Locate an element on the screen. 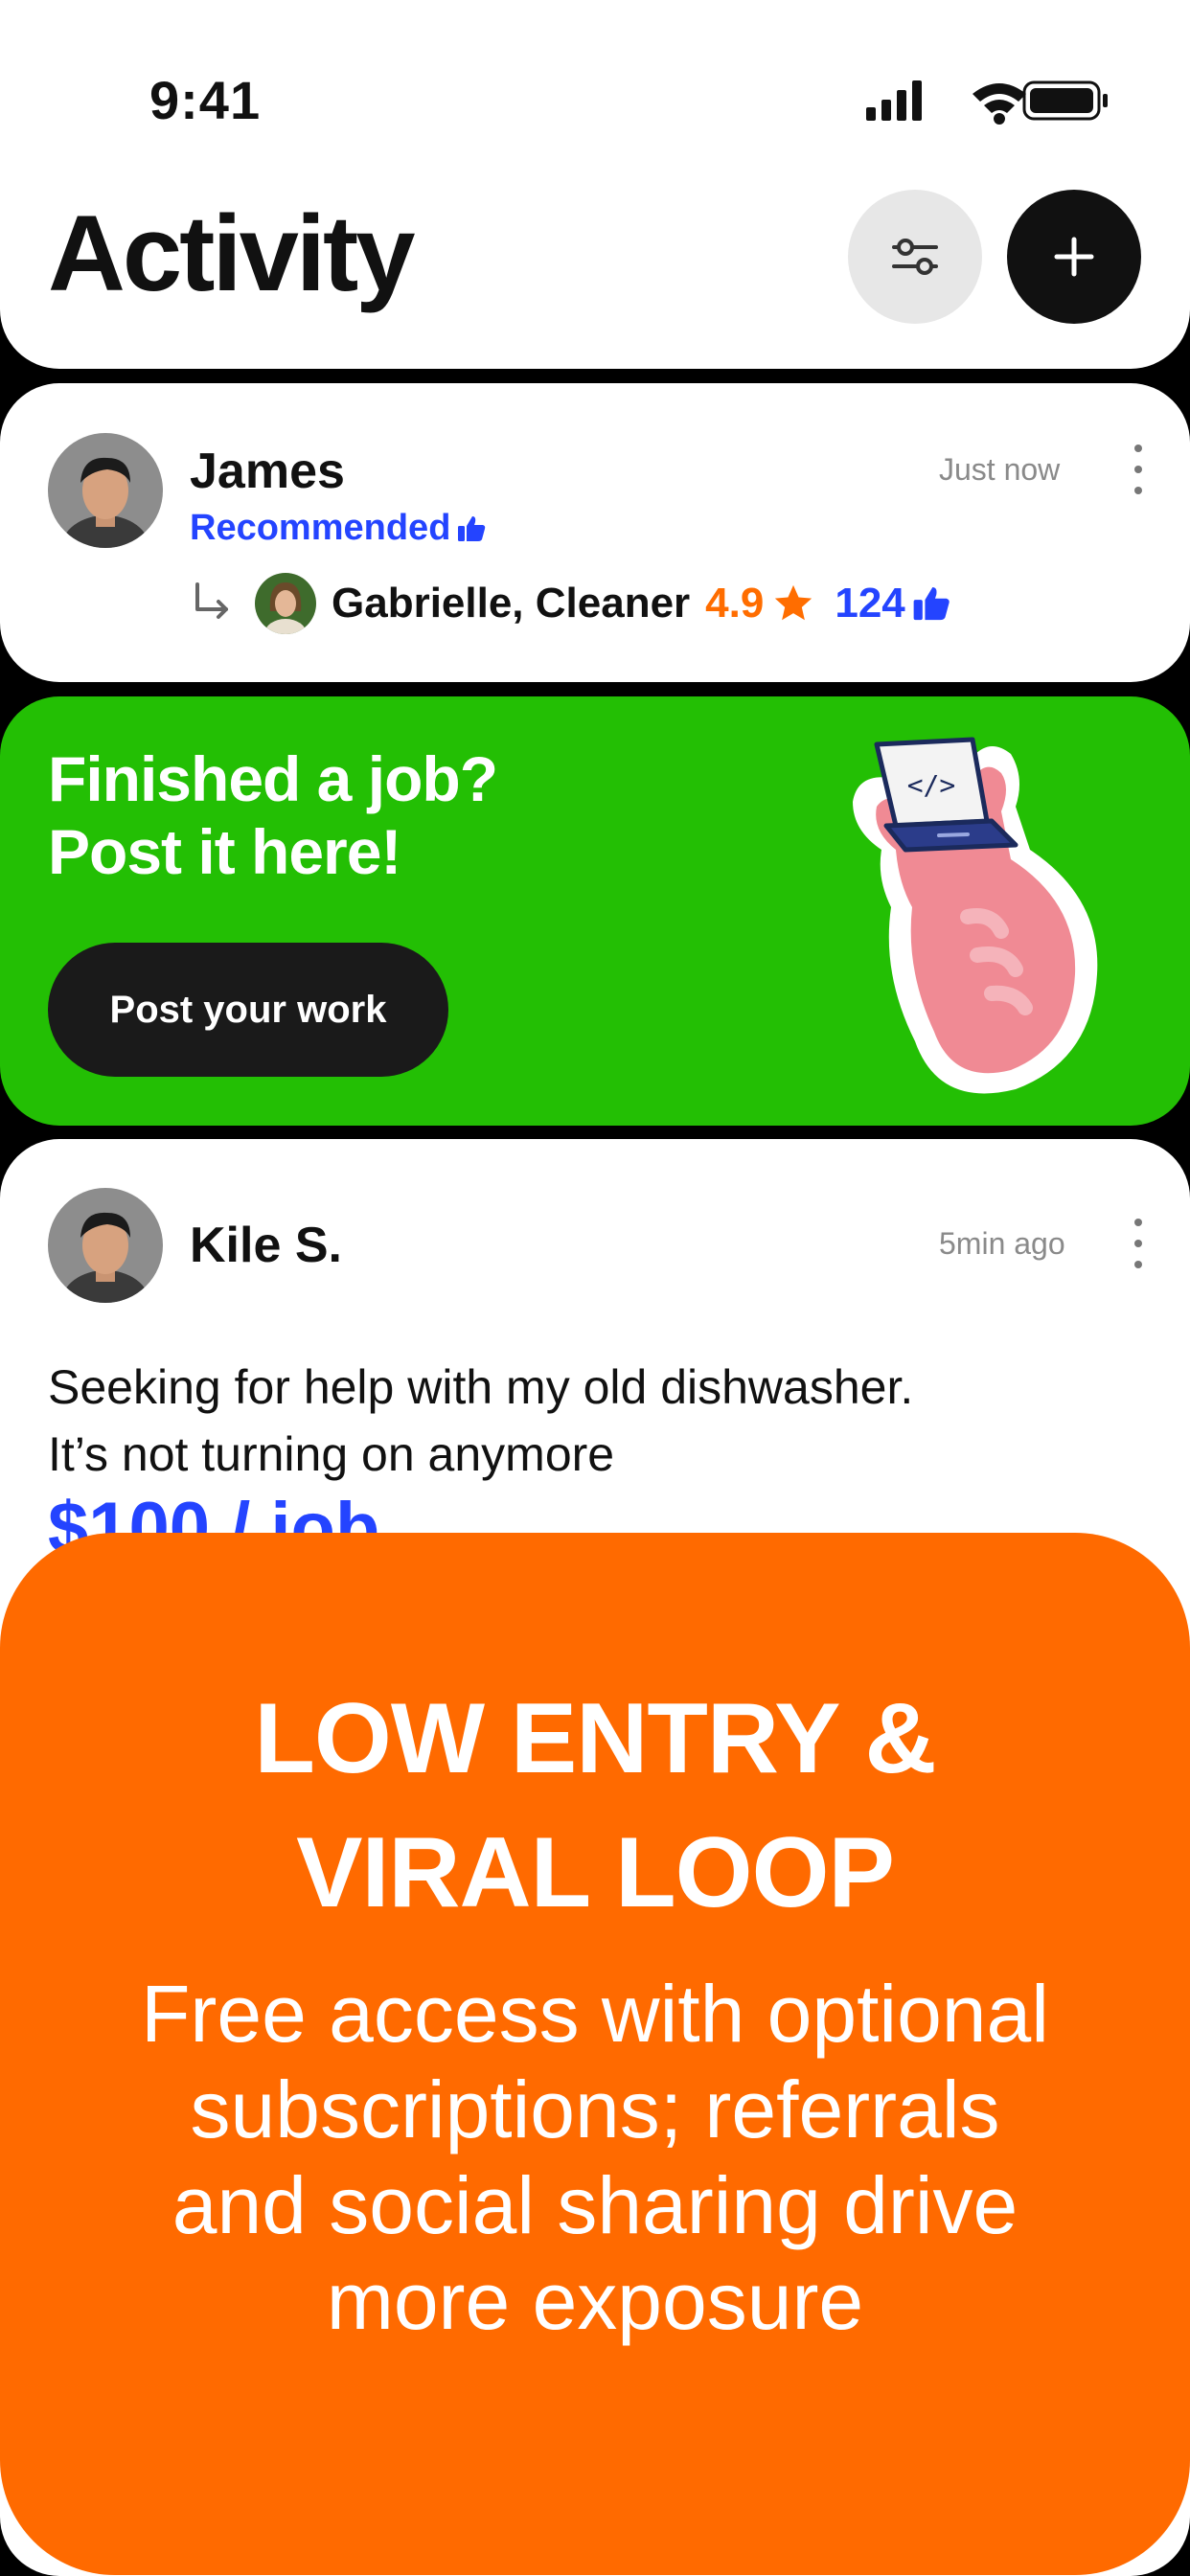 The image size is (1190, 2576). post-text-line2: It’s not turning on anymore is located at coordinates (332, 1454).